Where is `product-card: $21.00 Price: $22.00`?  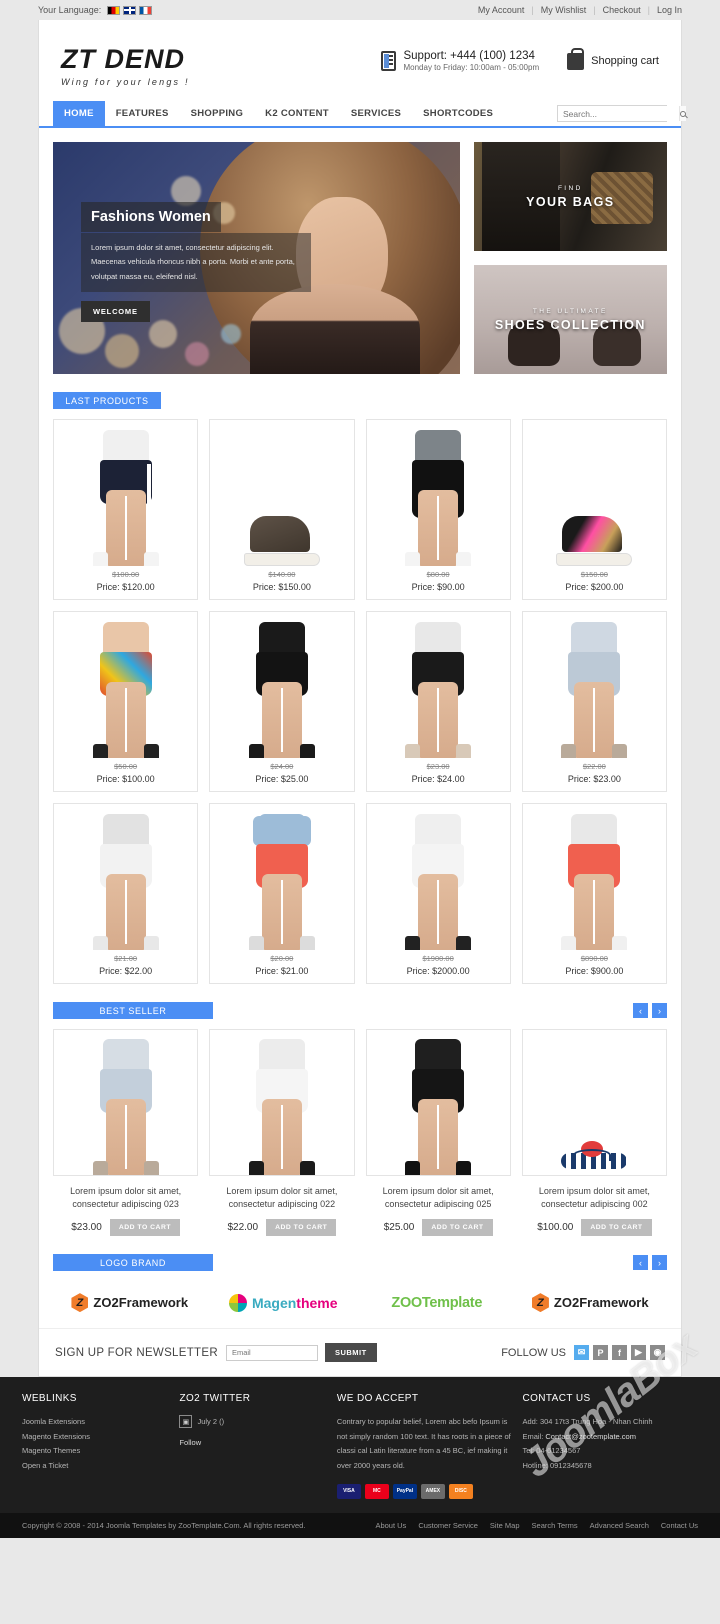 product-card: $21.00 Price: $22.00 is located at coordinates (126, 893).